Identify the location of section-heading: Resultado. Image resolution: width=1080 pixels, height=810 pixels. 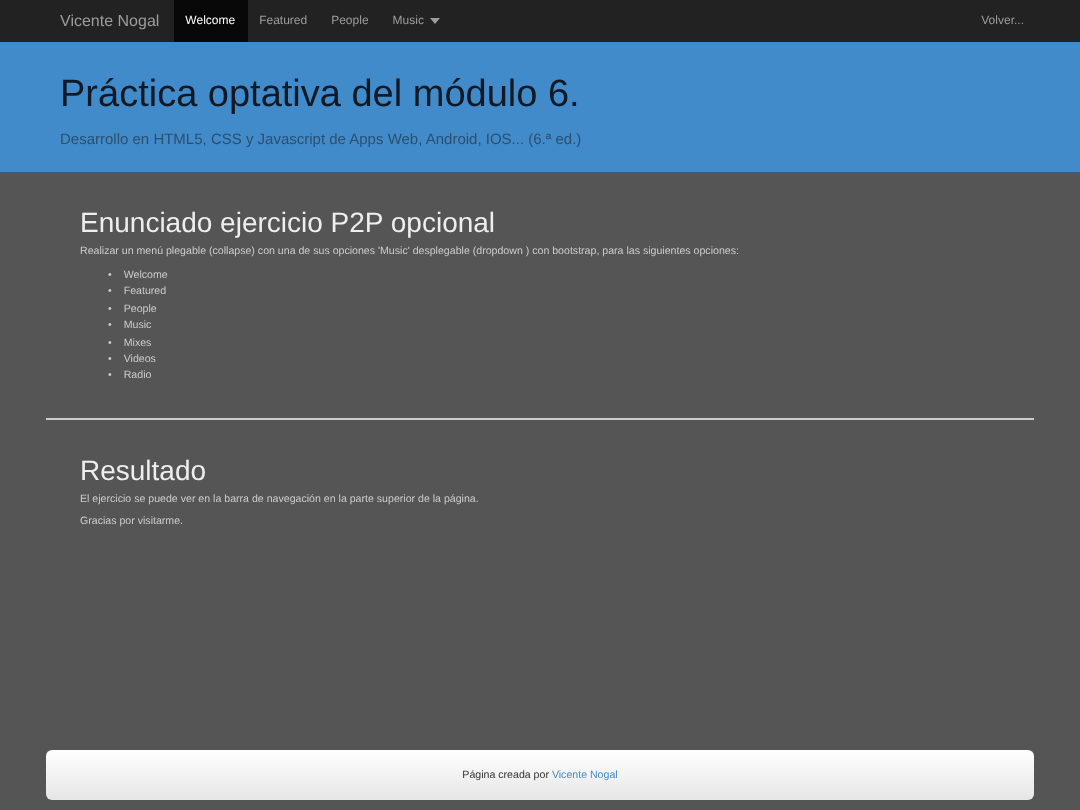
(144, 469).